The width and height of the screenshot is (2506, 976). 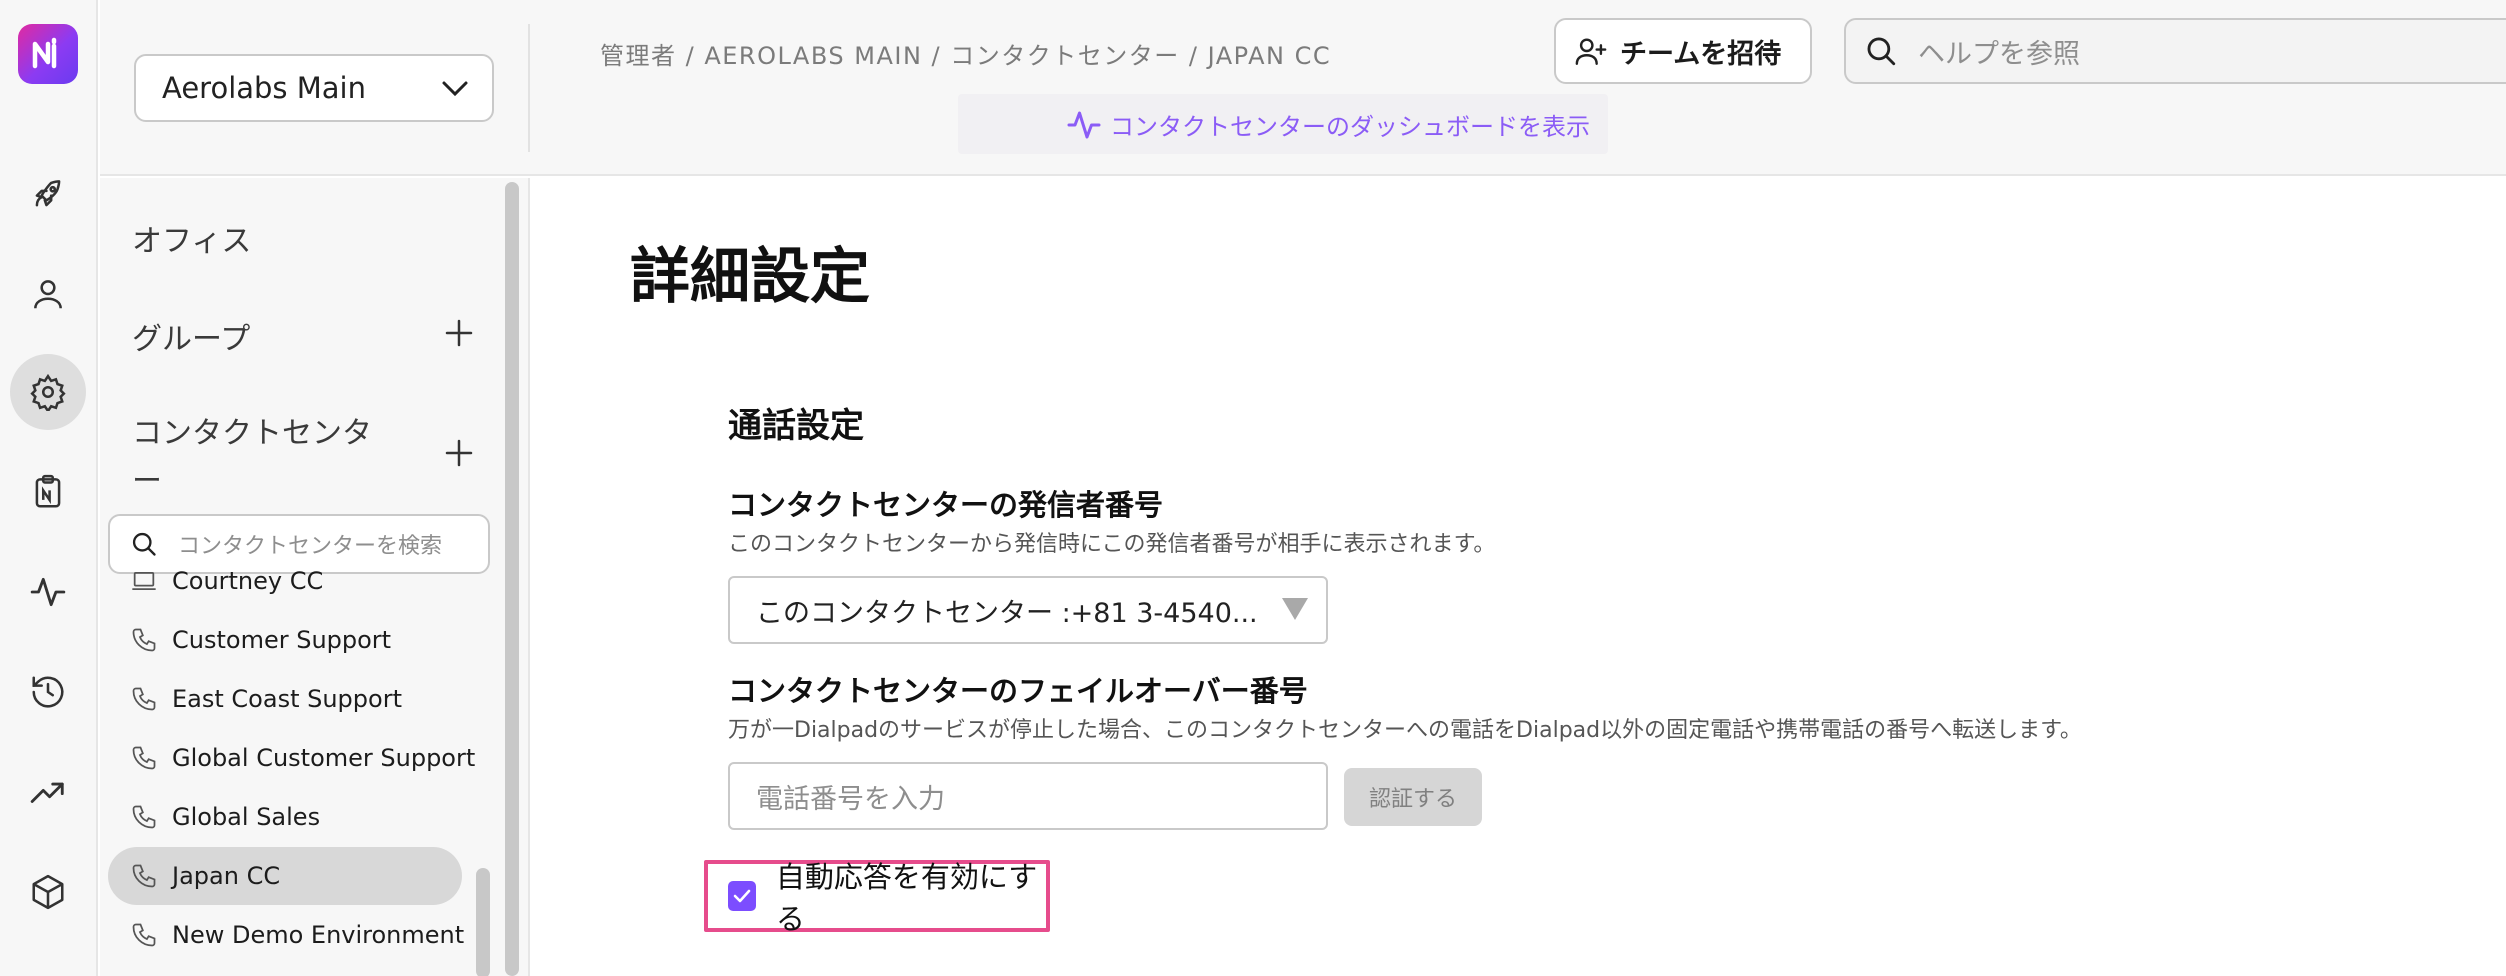 What do you see at coordinates (191, 238) in the screenshot?
I see `sidebar-item-offices: オフィス` at bounding box center [191, 238].